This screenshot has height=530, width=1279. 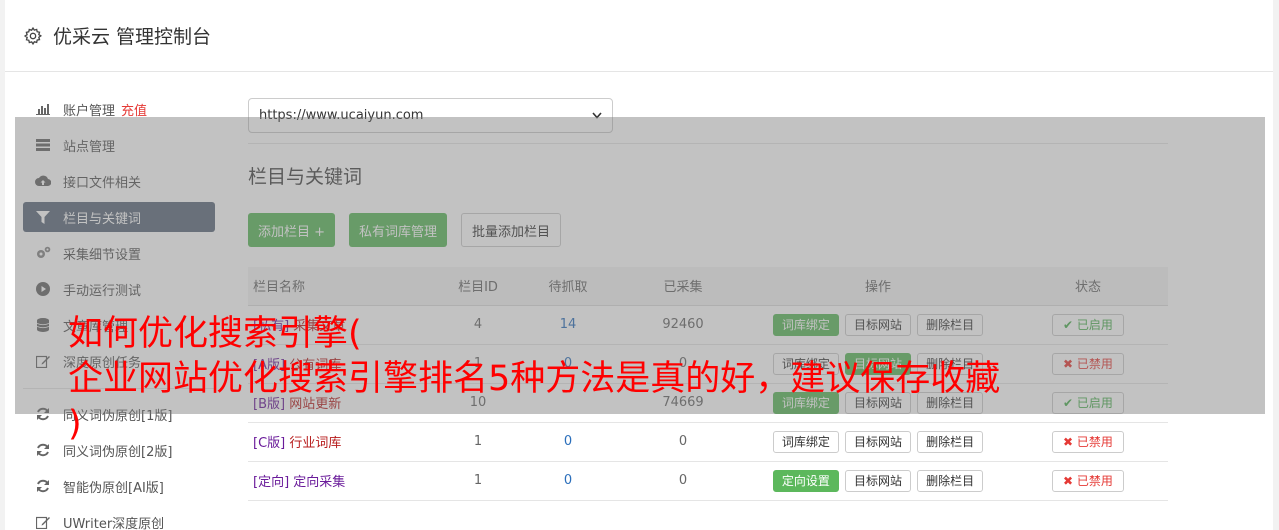 I want to click on sidebar-item-ai-original: 智能伪原创[AI版], so click(x=119, y=486).